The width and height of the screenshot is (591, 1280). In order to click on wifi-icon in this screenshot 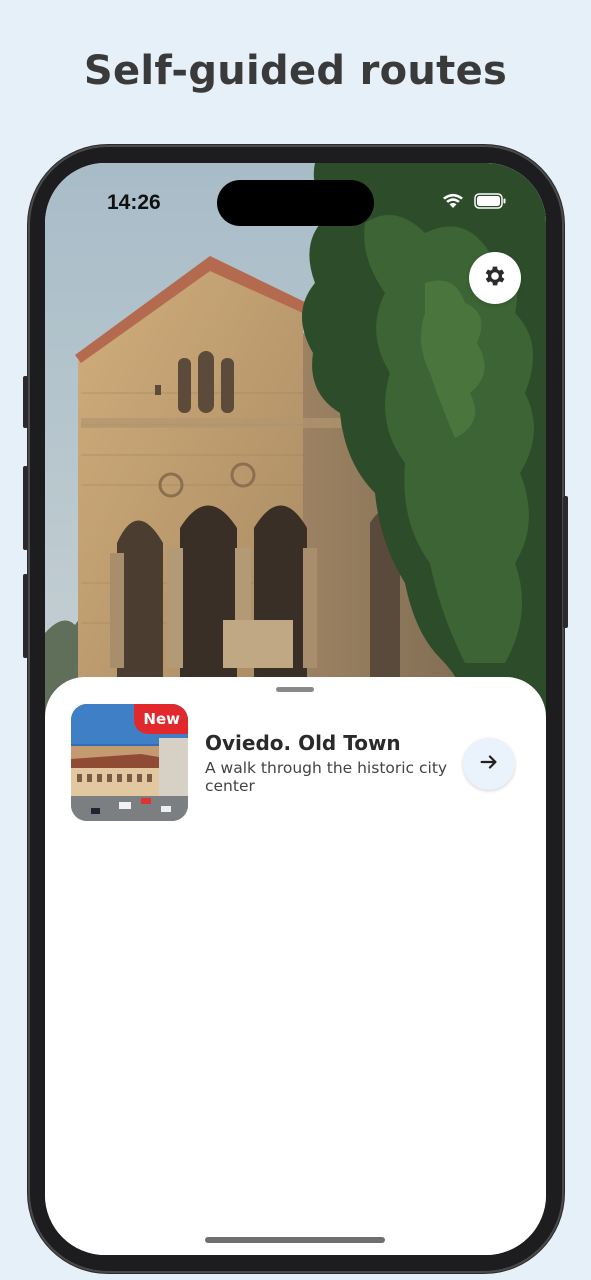, I will do `click(453, 203)`.